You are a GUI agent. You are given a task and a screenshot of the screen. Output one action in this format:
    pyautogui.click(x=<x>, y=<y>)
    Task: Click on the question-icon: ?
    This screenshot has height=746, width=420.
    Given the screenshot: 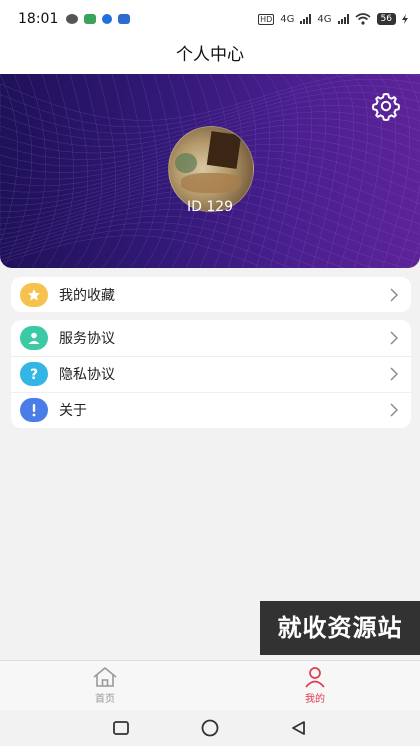 What is the action you would take?
    pyautogui.click(x=34, y=374)
    